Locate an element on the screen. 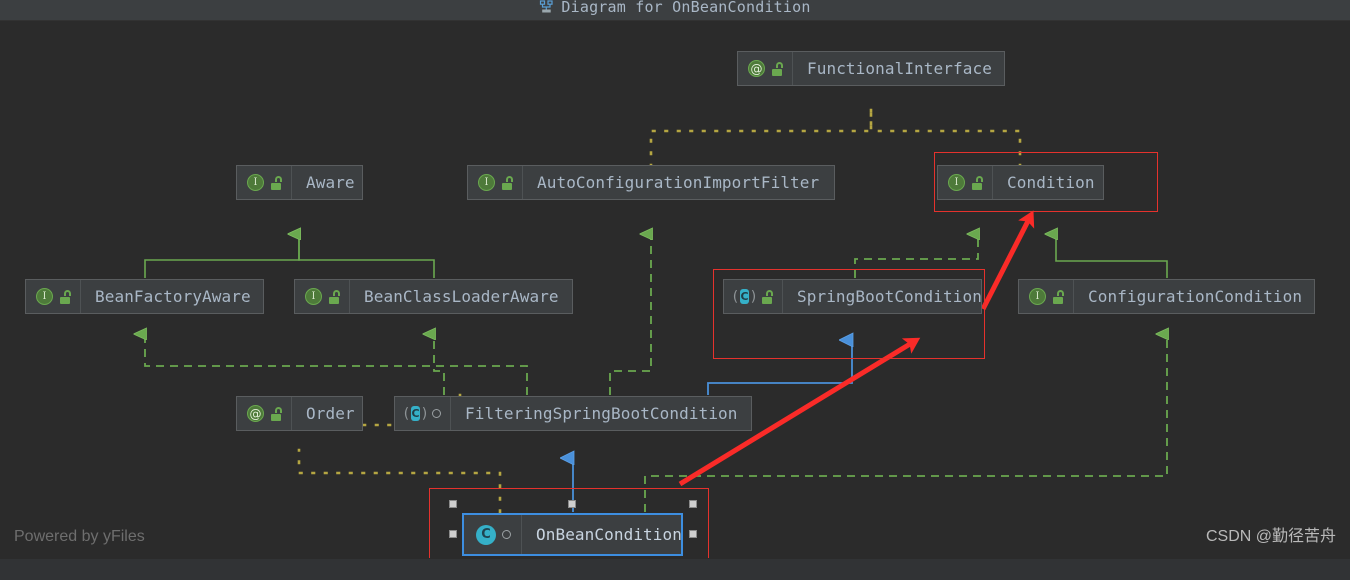  class-icon: C is located at coordinates (486, 534).